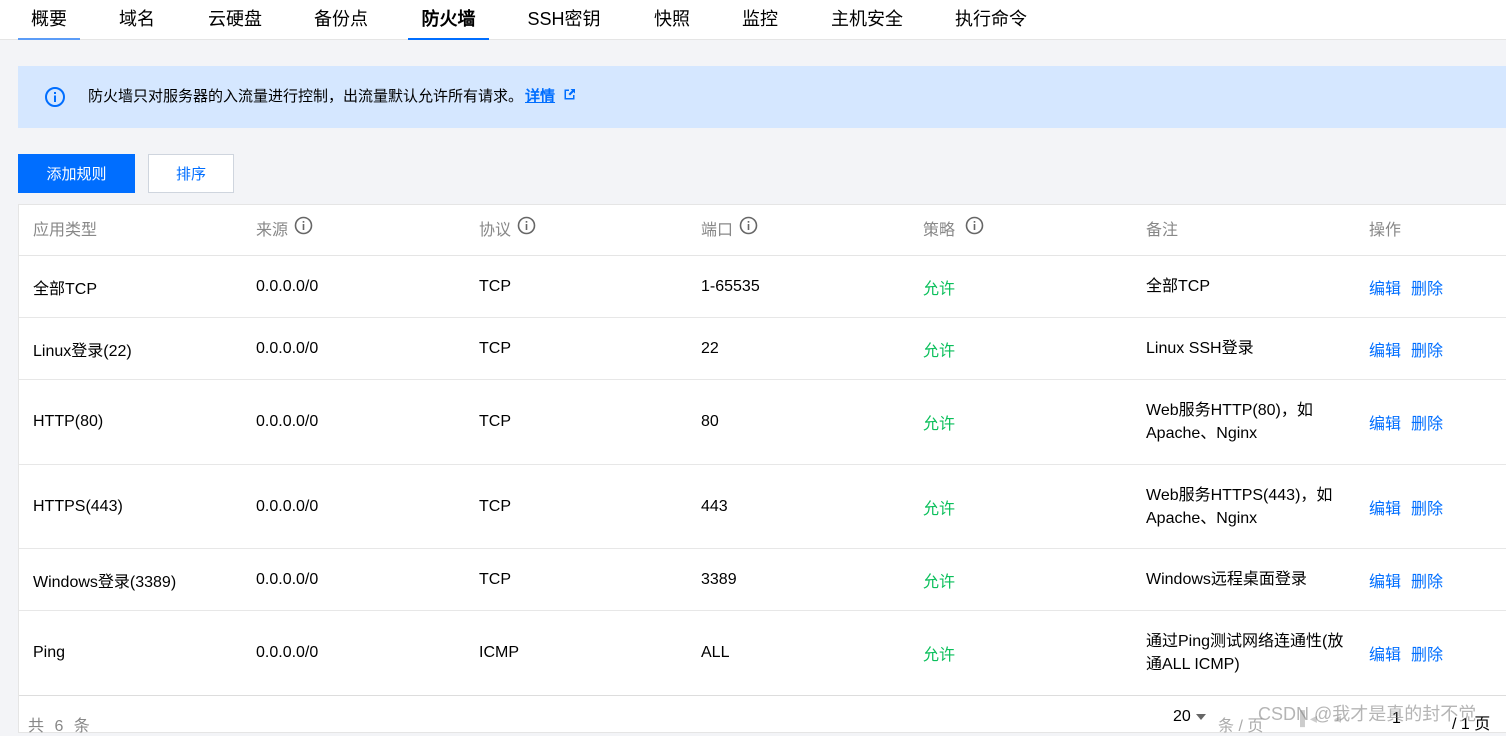  What do you see at coordinates (1239, 506) in the screenshot?
I see `cell-remark: Web服务HTTPS(443)，如 Apache、Nginx` at bounding box center [1239, 506].